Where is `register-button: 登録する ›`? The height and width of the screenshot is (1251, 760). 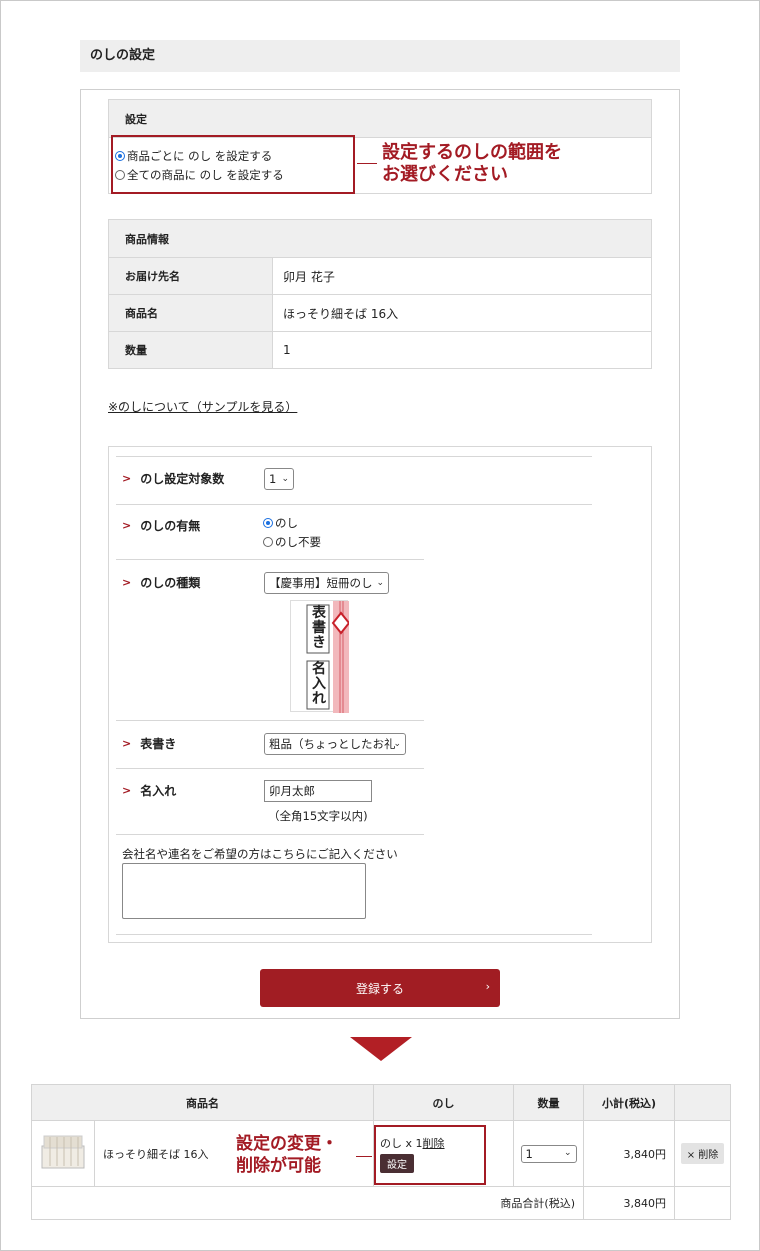 register-button: 登録する › is located at coordinates (380, 988).